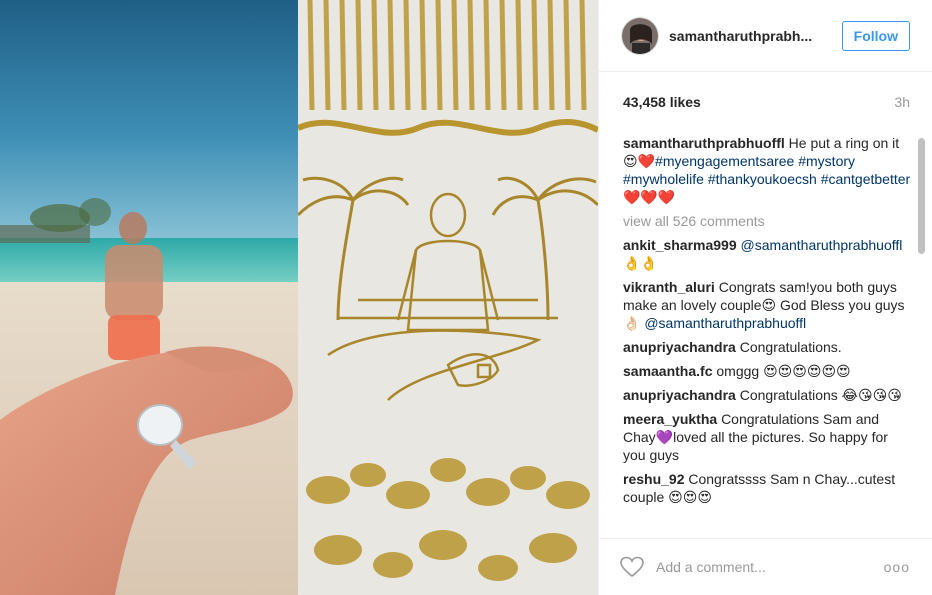 The image size is (932, 595). Describe the element at coordinates (770, 567) in the screenshot. I see `add-comment-input` at that location.